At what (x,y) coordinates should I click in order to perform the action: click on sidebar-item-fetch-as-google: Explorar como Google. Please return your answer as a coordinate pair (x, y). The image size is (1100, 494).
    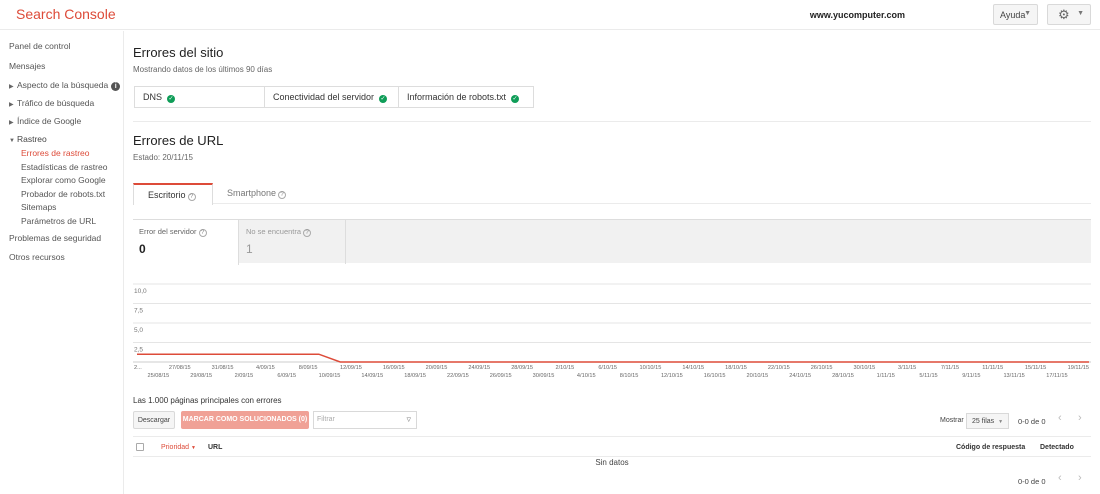
    Looking at the image, I should click on (63, 180).